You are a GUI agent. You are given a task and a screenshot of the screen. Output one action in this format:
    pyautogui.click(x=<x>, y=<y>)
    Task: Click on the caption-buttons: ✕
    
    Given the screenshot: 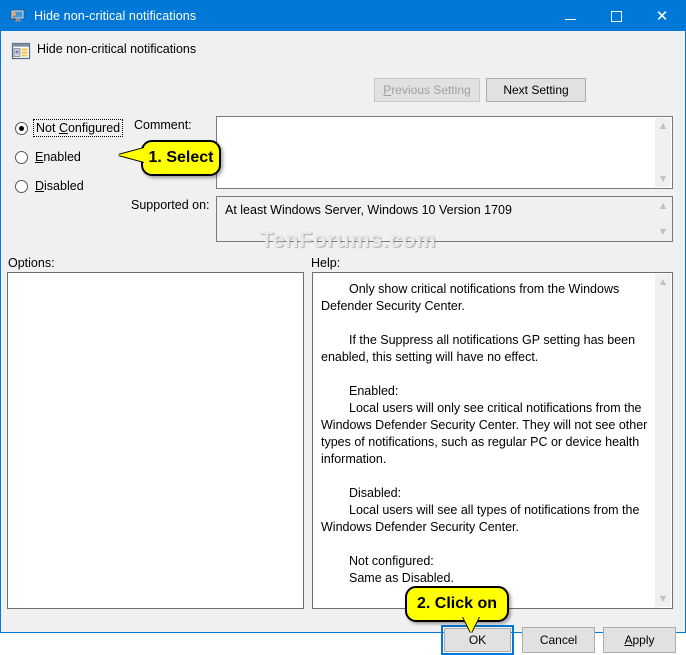 What is the action you would take?
    pyautogui.click(x=616, y=16)
    